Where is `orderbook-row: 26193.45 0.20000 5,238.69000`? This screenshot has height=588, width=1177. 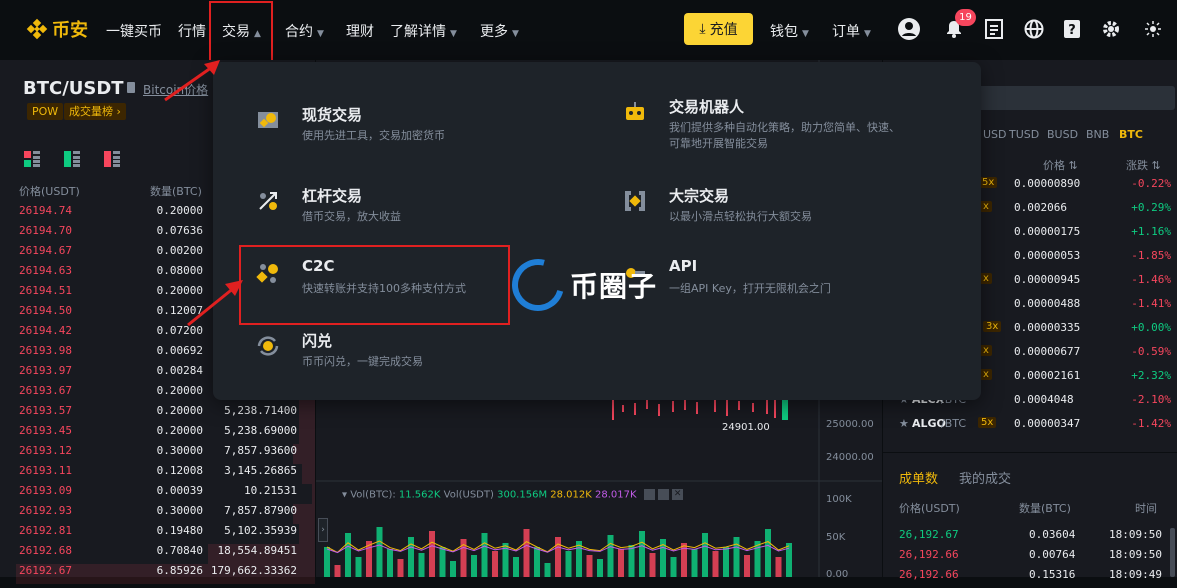 orderbook-row: 26193.45 0.20000 5,238.69000 is located at coordinates (157, 434).